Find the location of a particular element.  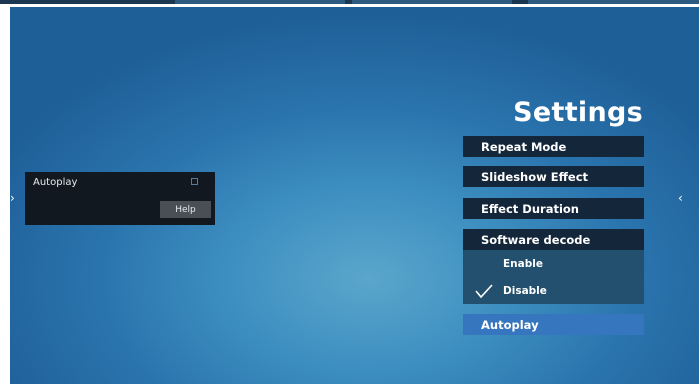

menu-item-software-decode: Software decode is located at coordinates (553, 239).